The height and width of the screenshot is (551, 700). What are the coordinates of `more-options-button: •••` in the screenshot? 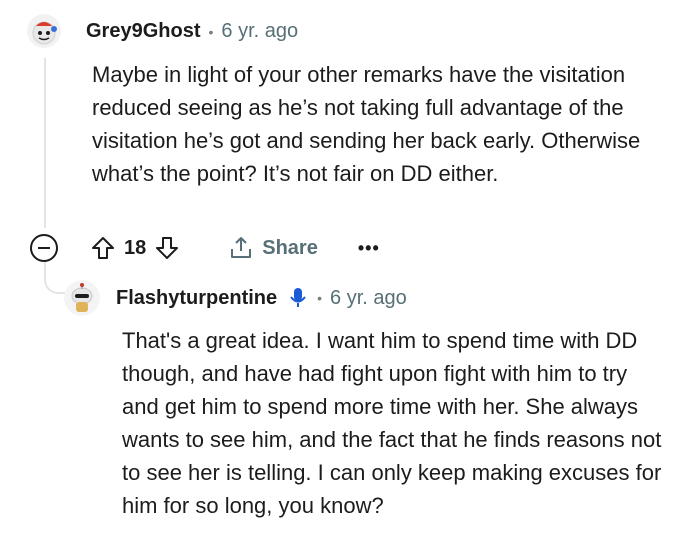 It's located at (369, 248).